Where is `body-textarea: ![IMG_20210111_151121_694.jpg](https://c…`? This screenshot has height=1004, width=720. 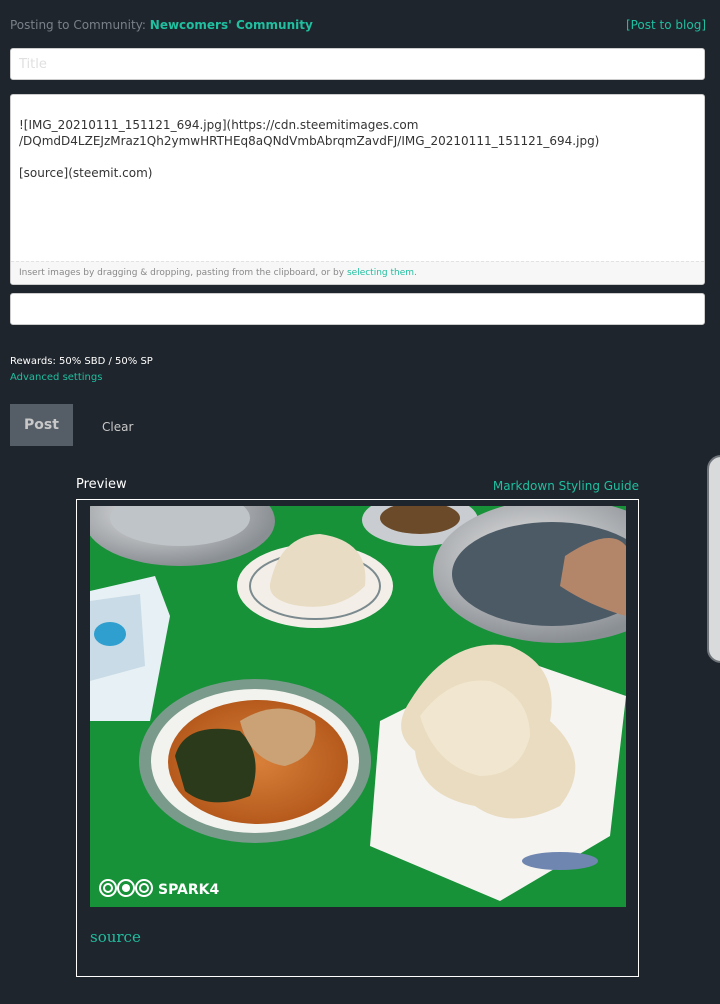
body-textarea: ![IMG_20210111_151121_694.jpg](https://c… is located at coordinates (357, 149).